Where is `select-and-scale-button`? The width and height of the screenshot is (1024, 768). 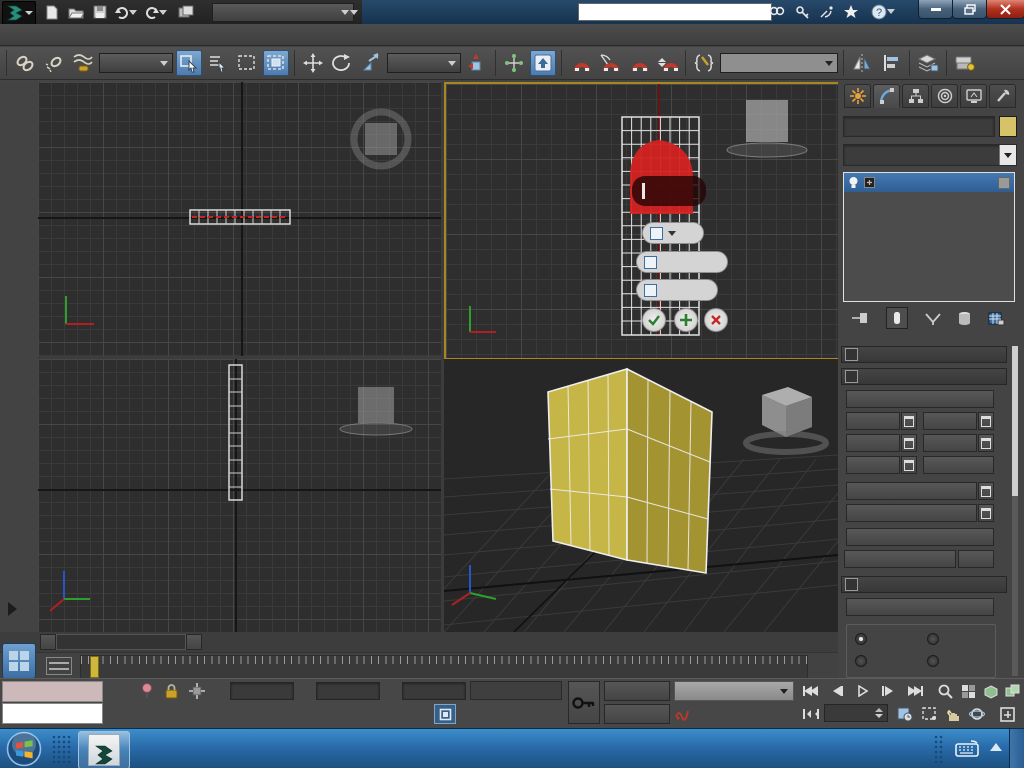 select-and-scale-button is located at coordinates (371, 63).